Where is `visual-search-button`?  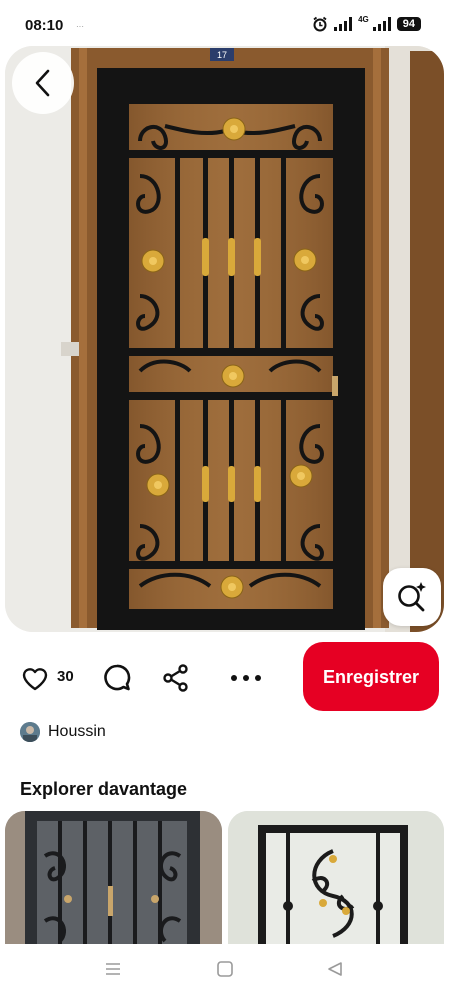 visual-search-button is located at coordinates (412, 597).